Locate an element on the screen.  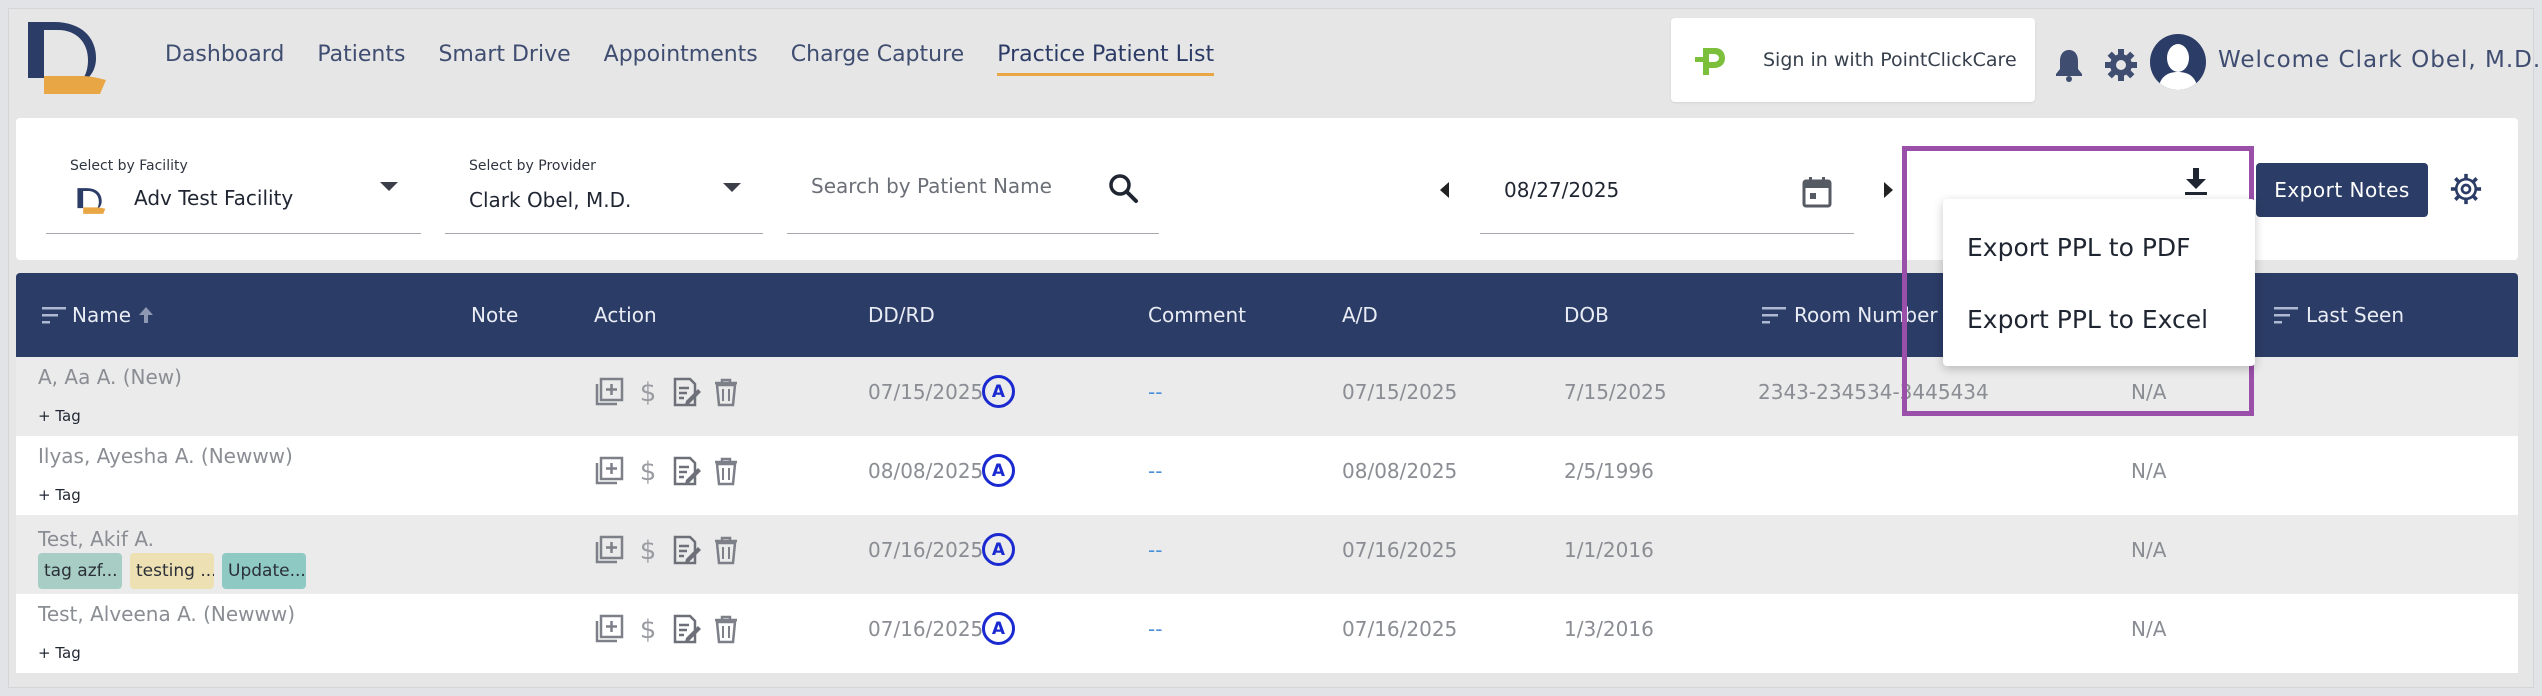
patient-search-field: Search by Patient Name is located at coordinates (973, 192).